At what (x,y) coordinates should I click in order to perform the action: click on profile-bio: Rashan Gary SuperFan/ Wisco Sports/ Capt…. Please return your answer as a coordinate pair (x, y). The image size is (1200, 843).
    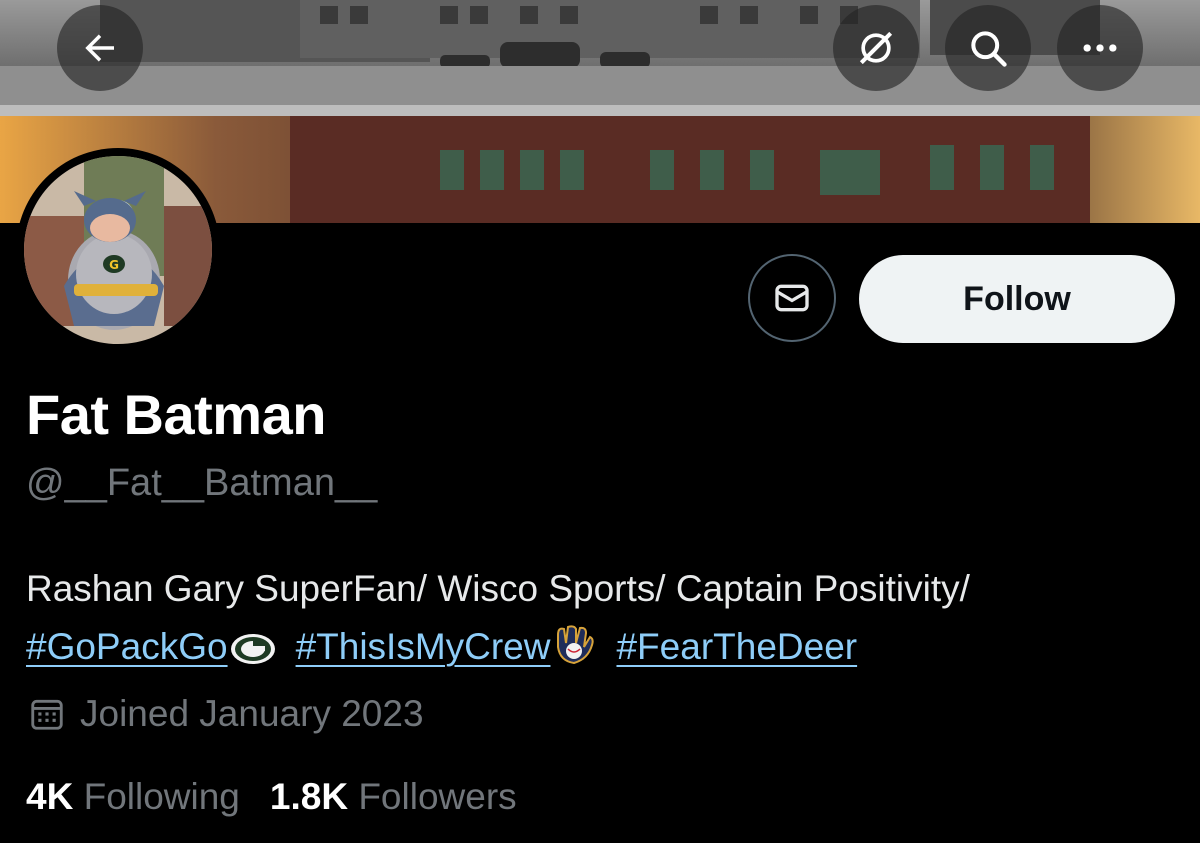
    Looking at the image, I should click on (606, 618).